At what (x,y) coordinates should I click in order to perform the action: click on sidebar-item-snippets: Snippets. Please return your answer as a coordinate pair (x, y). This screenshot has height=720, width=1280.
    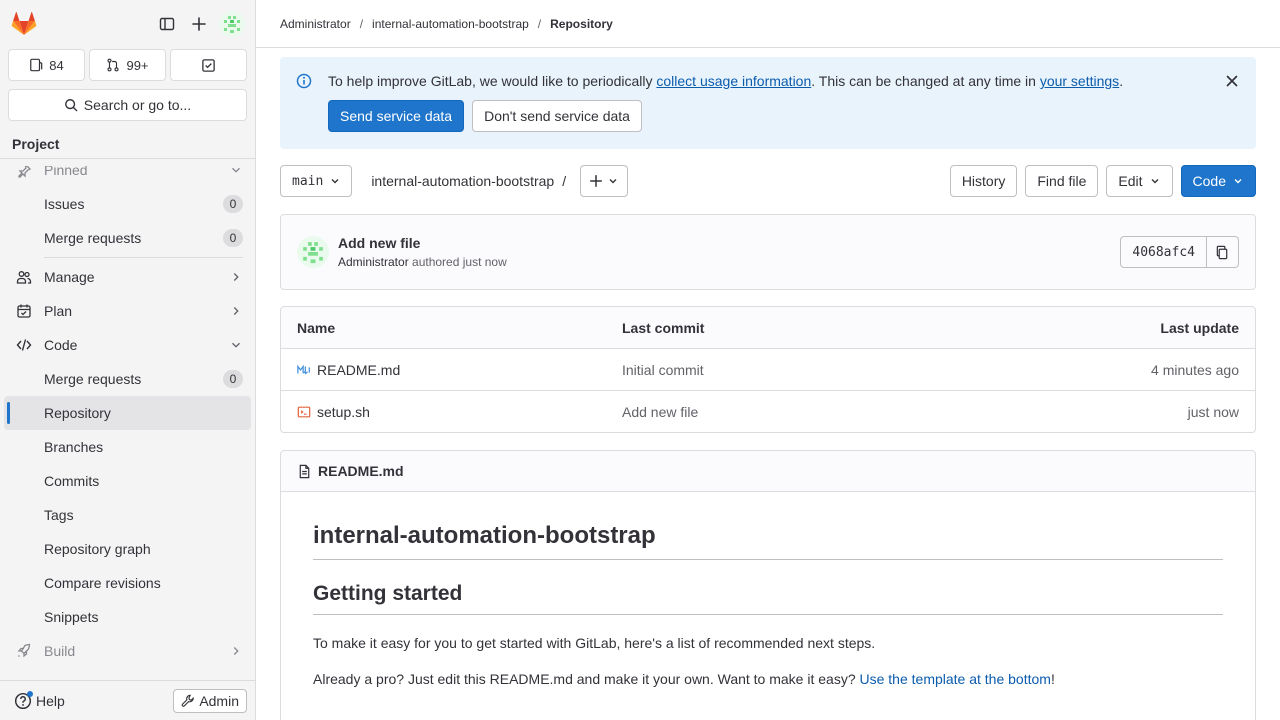
    Looking at the image, I should click on (127, 617).